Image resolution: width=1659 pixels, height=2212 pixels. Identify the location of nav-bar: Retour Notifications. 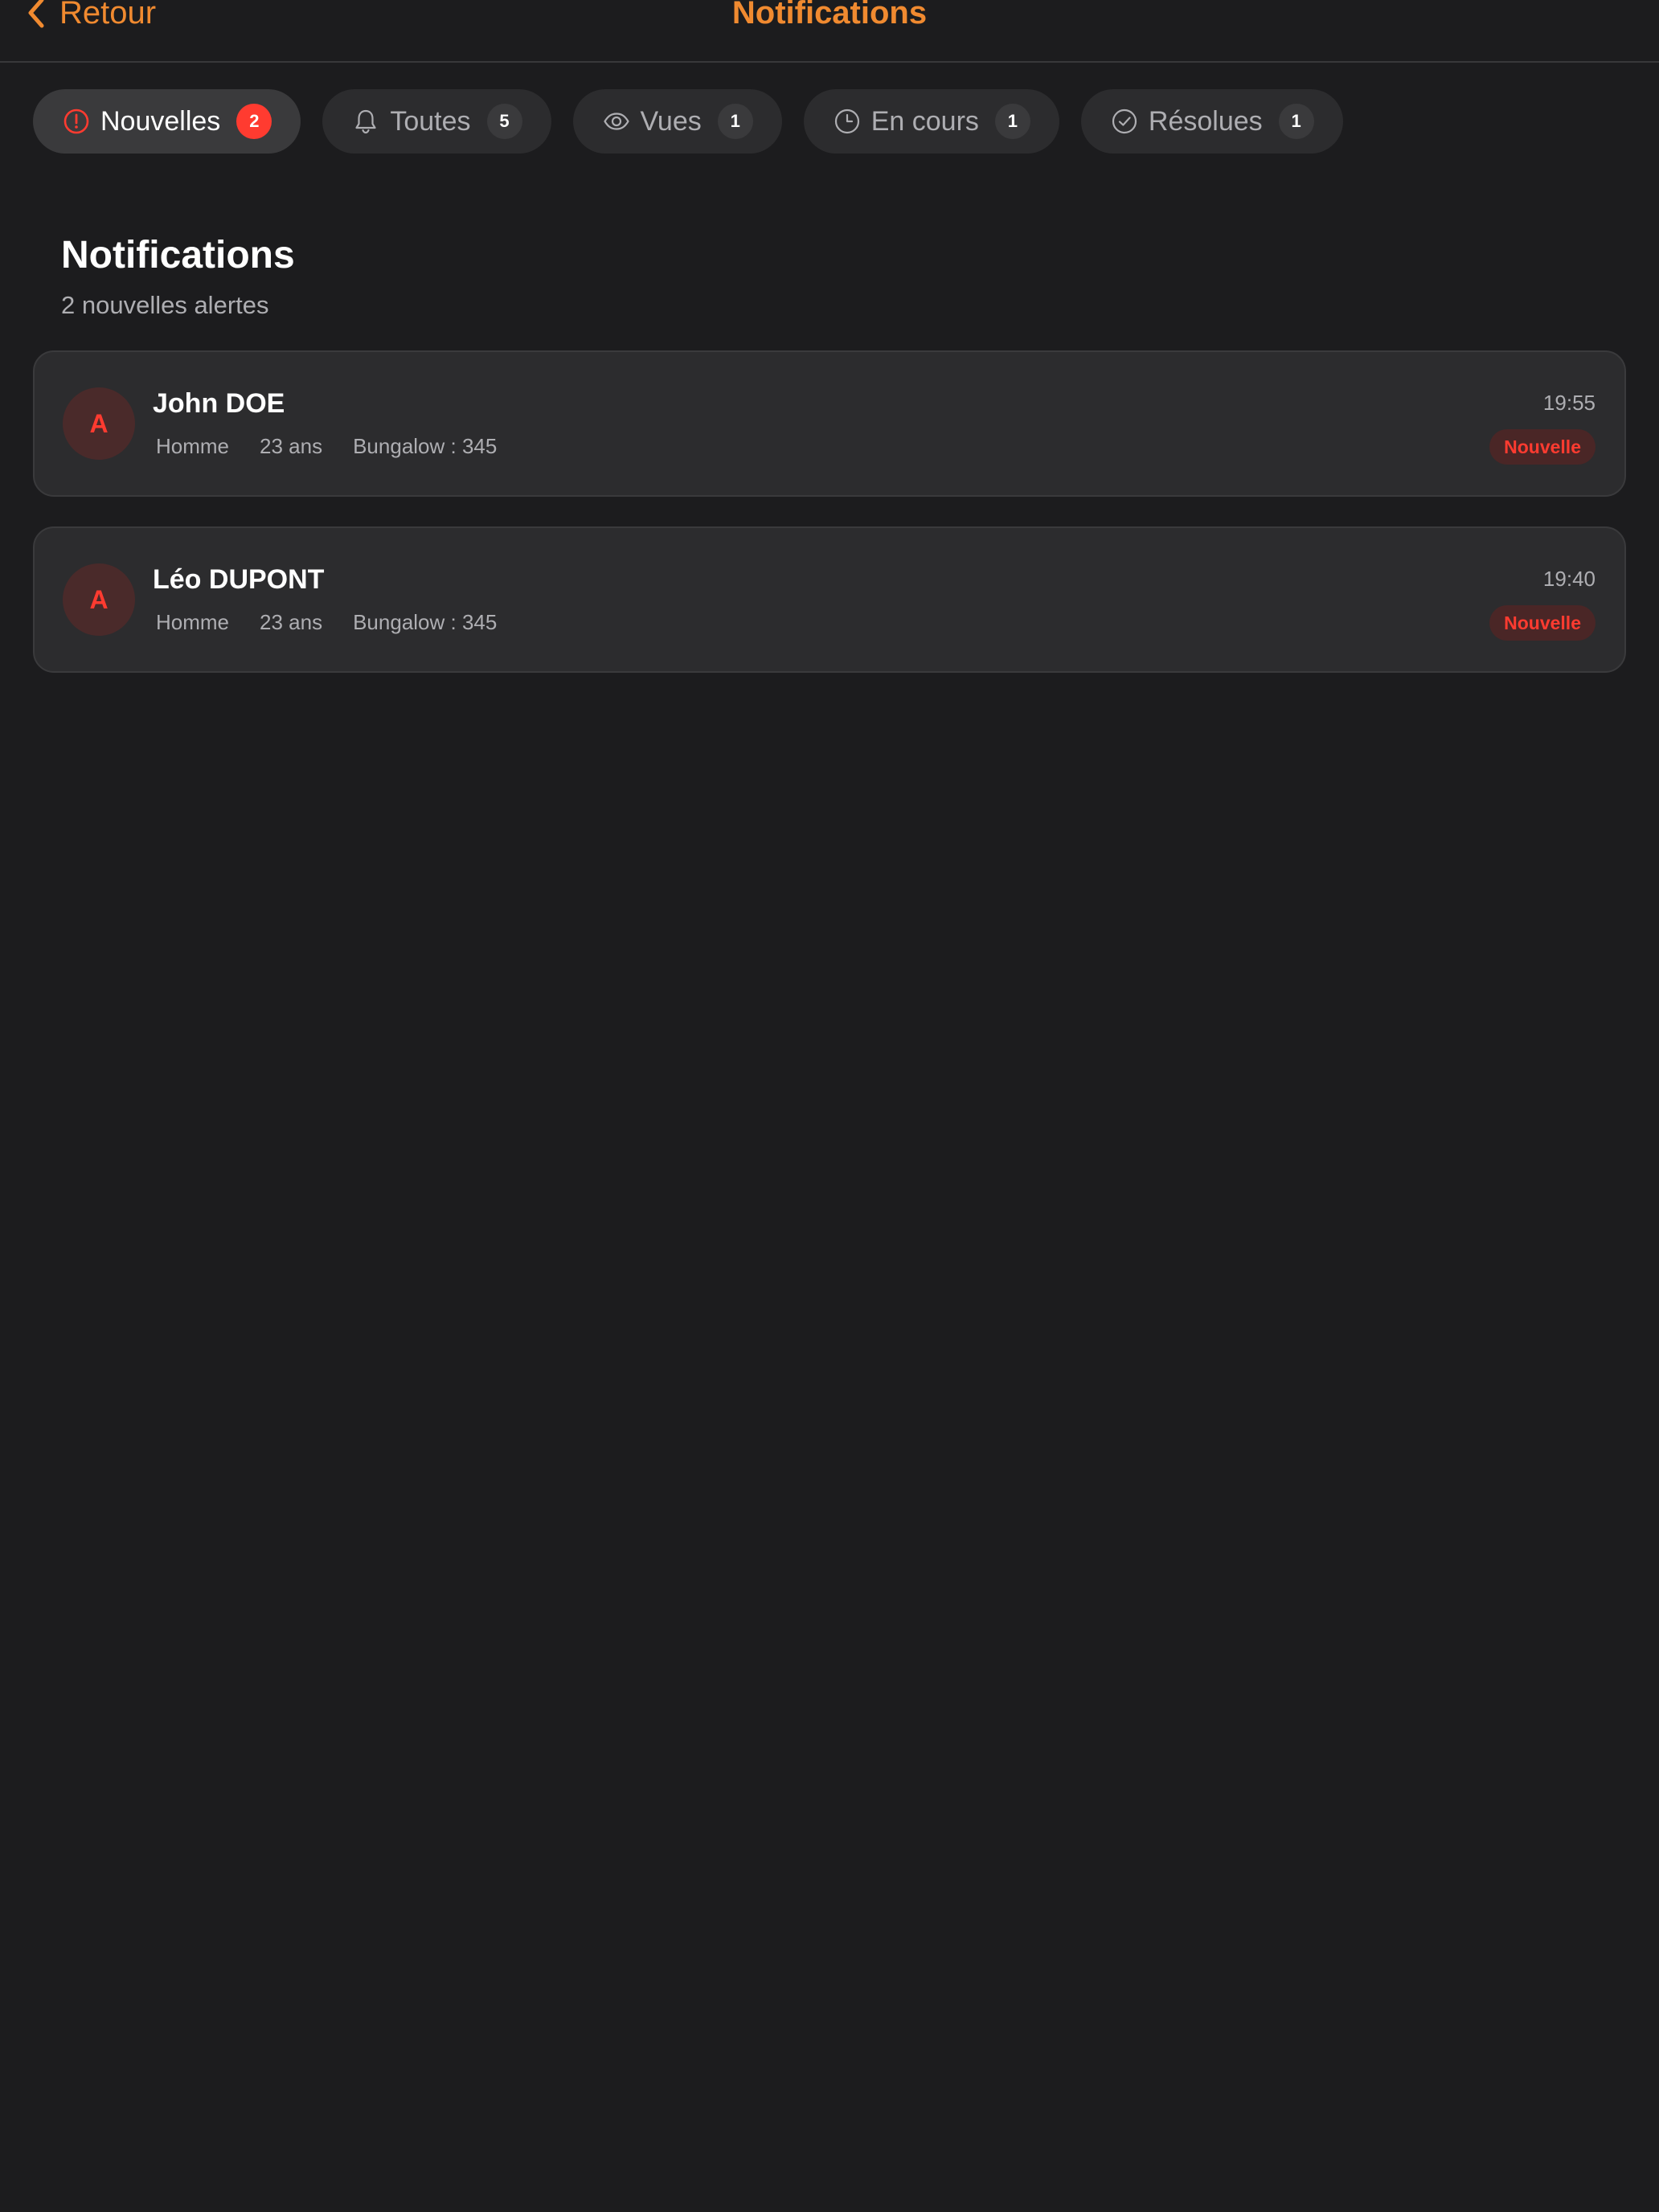
(829, 31).